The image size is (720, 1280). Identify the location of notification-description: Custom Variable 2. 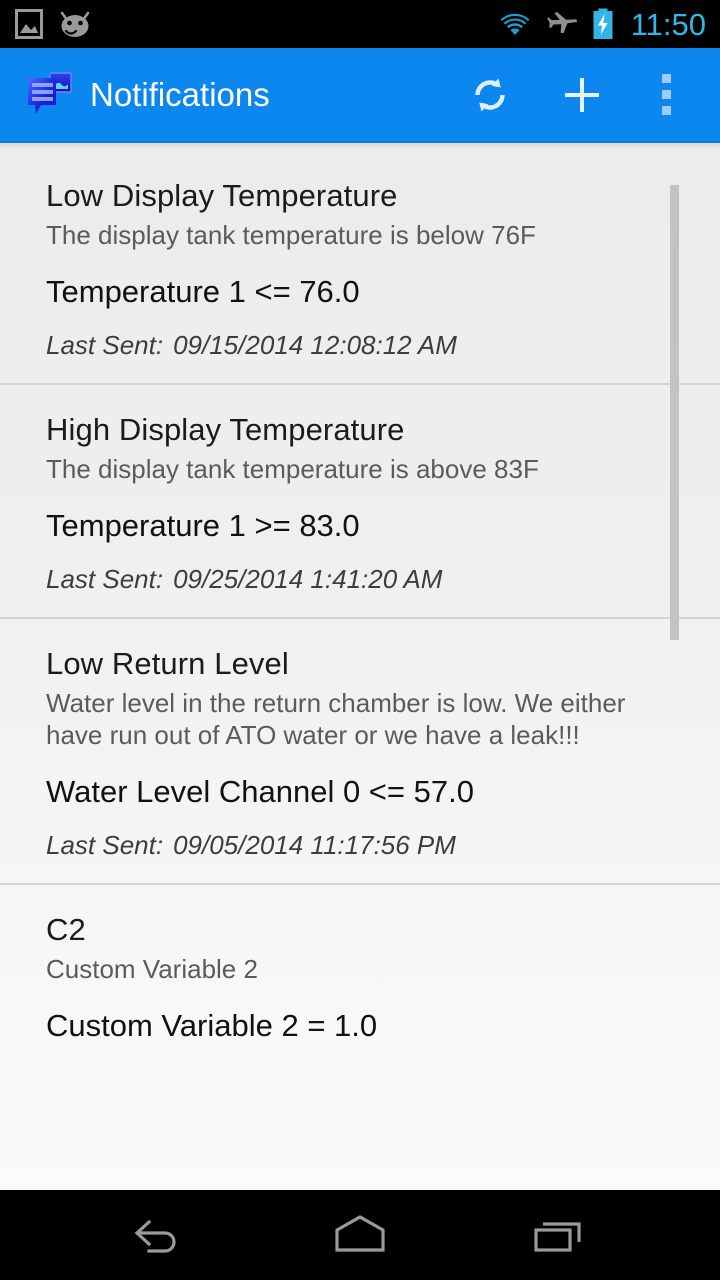
(152, 969).